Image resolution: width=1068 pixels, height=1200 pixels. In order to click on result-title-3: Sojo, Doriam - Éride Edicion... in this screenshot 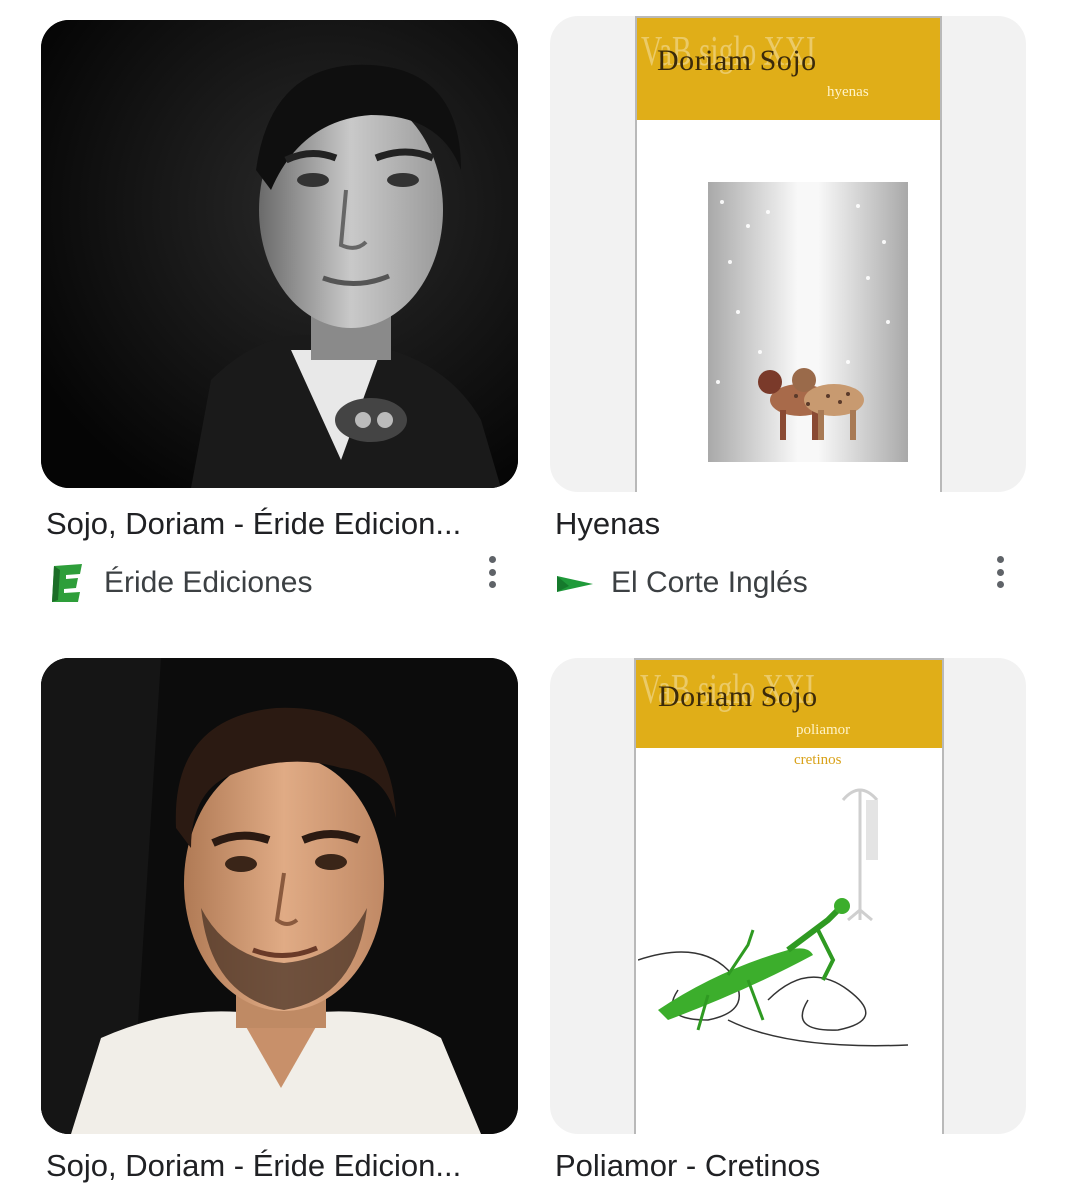, I will do `click(281, 1166)`.